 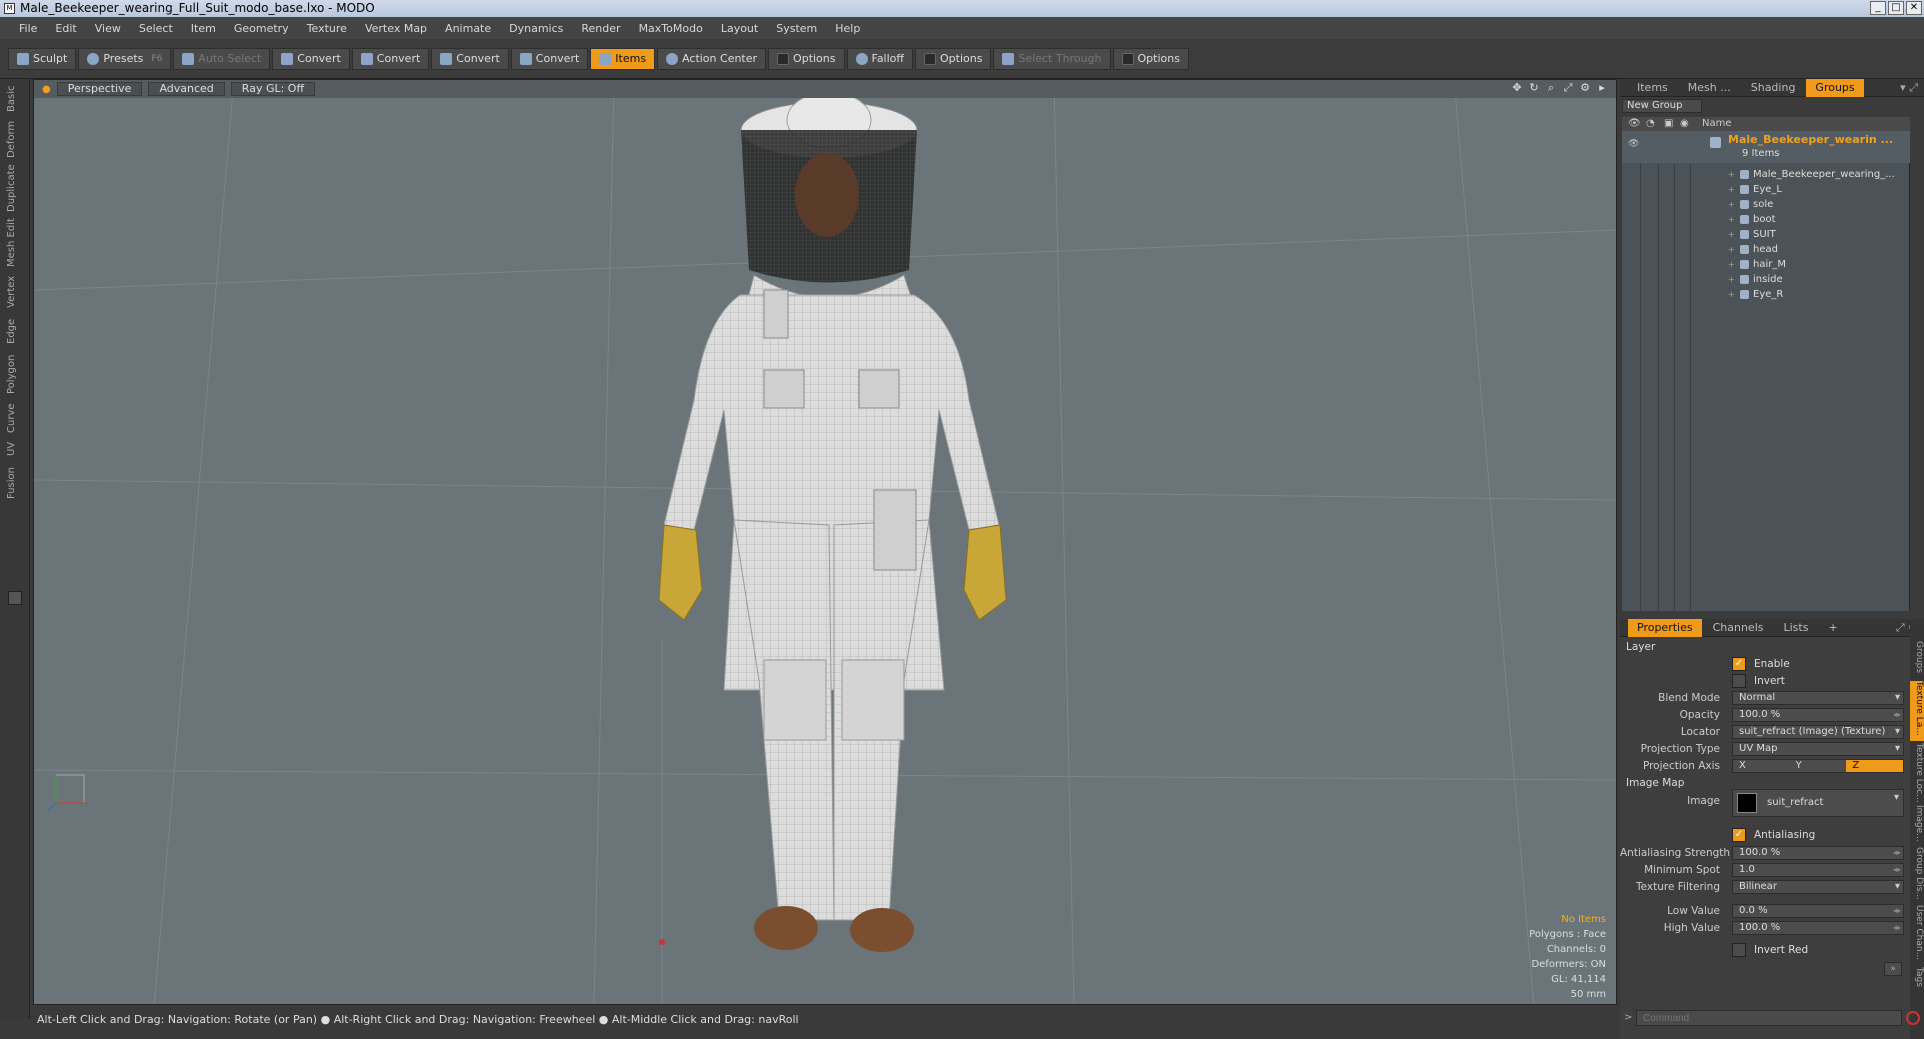 I want to click on falloff-options-button: Options, so click(x=953, y=58).